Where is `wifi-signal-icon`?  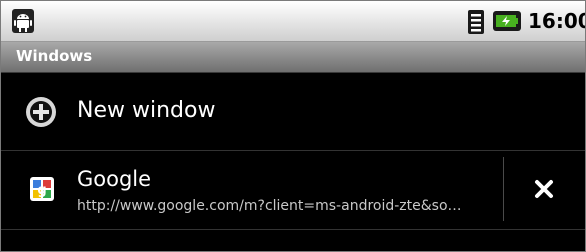 wifi-signal-icon is located at coordinates (476, 22).